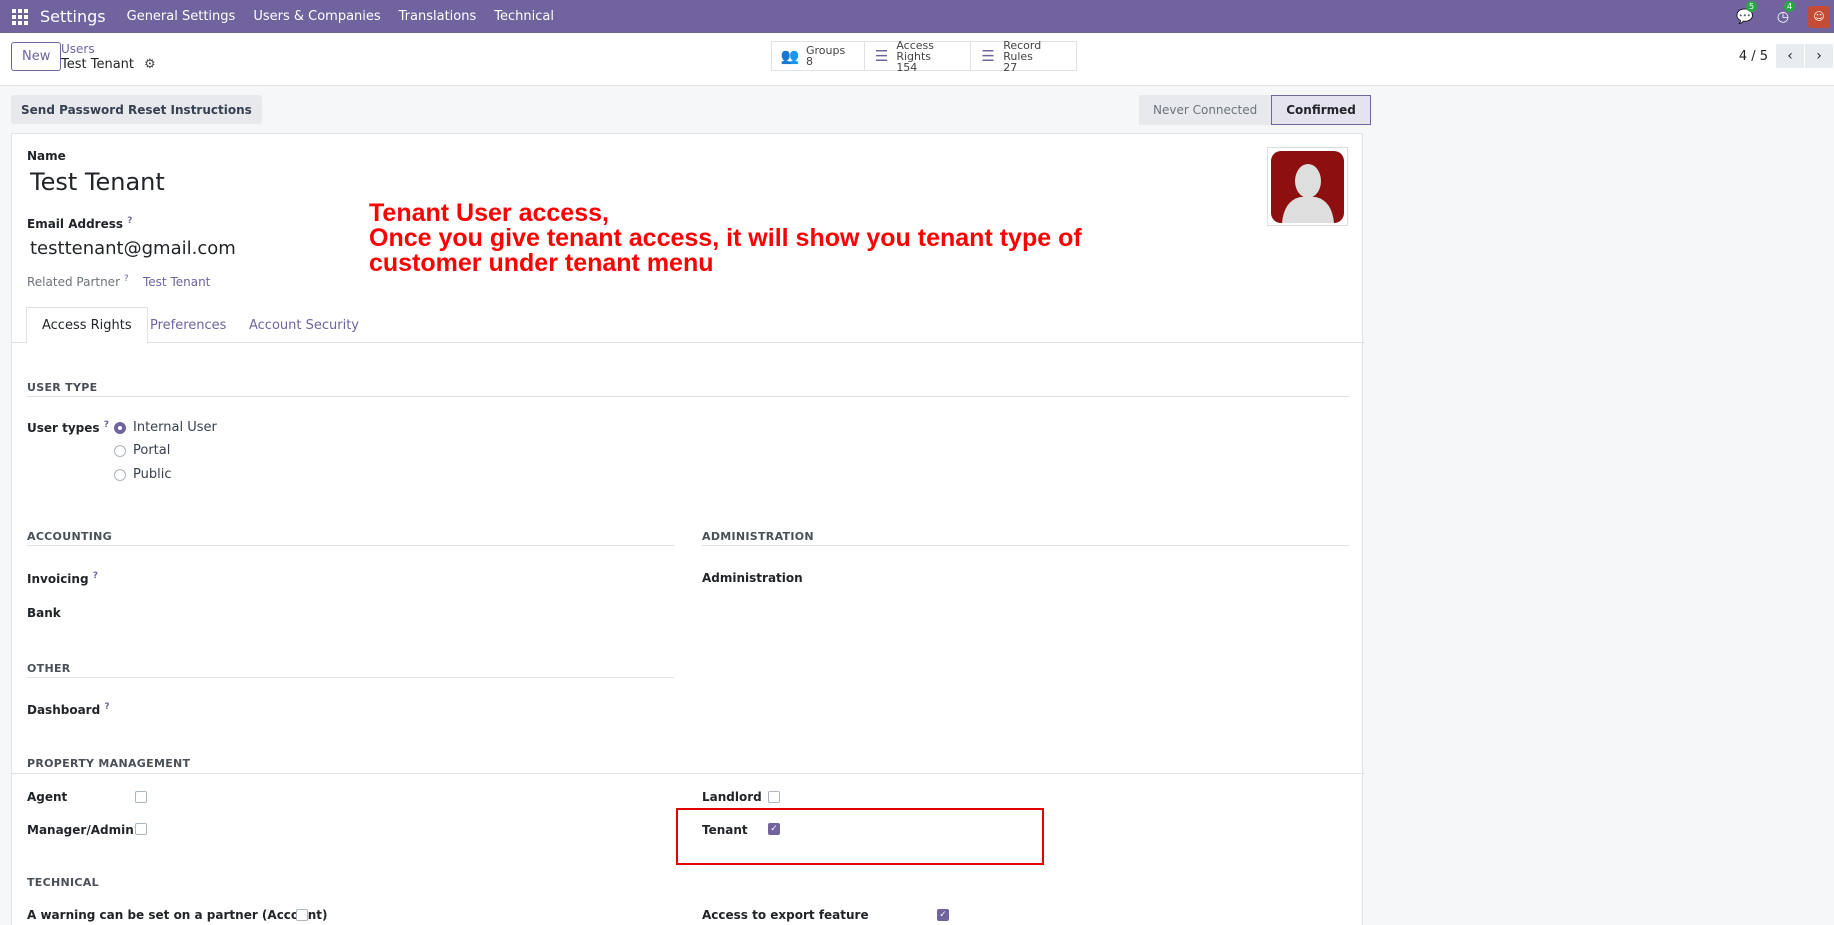  What do you see at coordinates (47, 797) in the screenshot?
I see `agent-label: Agent` at bounding box center [47, 797].